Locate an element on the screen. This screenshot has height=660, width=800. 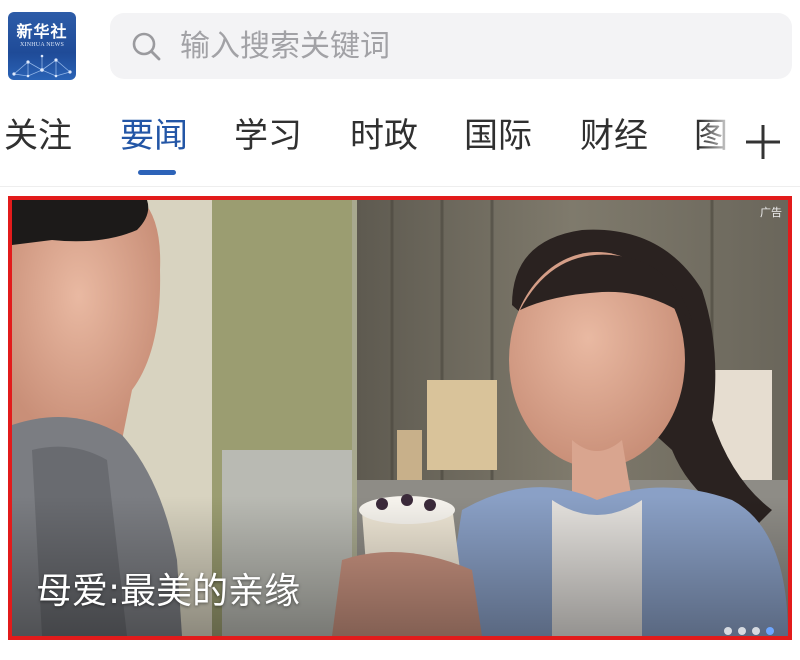
tab-international: 国际 is located at coordinates (498, 136).